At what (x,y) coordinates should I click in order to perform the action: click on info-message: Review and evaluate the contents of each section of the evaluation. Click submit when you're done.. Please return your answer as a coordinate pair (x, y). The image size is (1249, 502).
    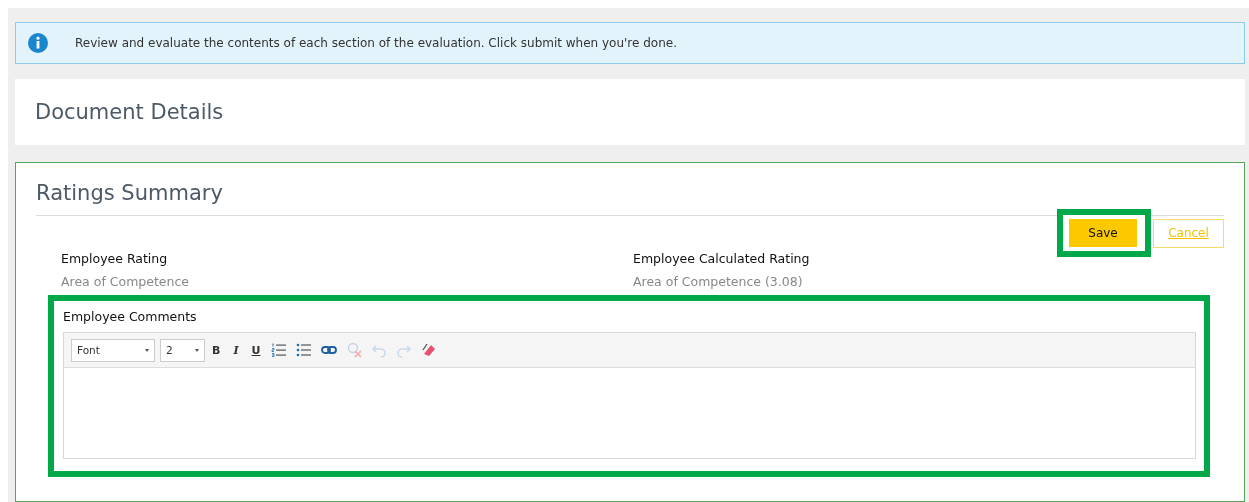
    Looking at the image, I should click on (376, 43).